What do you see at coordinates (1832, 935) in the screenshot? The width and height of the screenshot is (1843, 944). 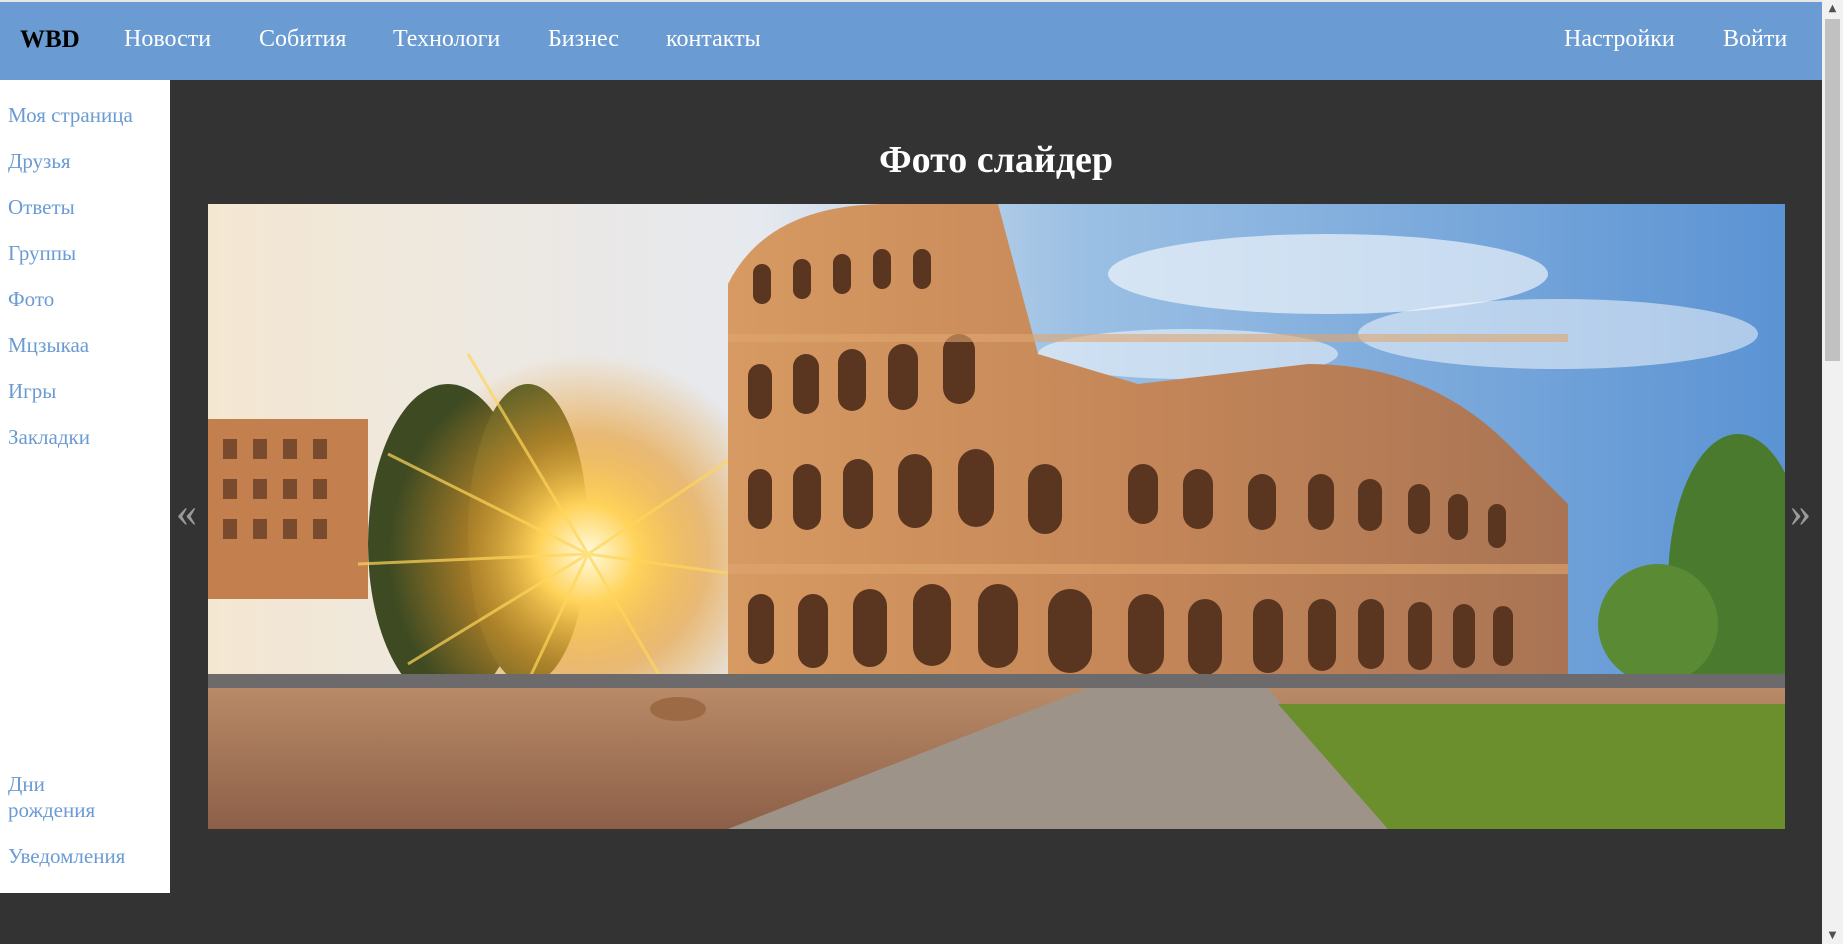 I see `scroll-down-icon: ▼` at bounding box center [1832, 935].